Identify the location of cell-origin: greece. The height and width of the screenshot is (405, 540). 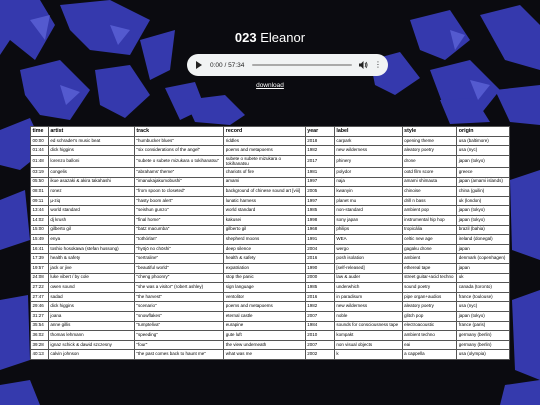
(483, 172).